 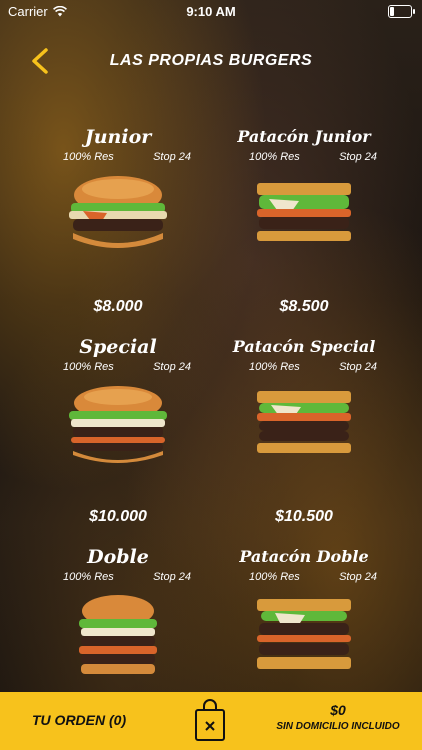 I want to click on order-footer: TU ORDEN (0) $0 SIN DOMICILIO INCLUIDO, so click(x=211, y=721).